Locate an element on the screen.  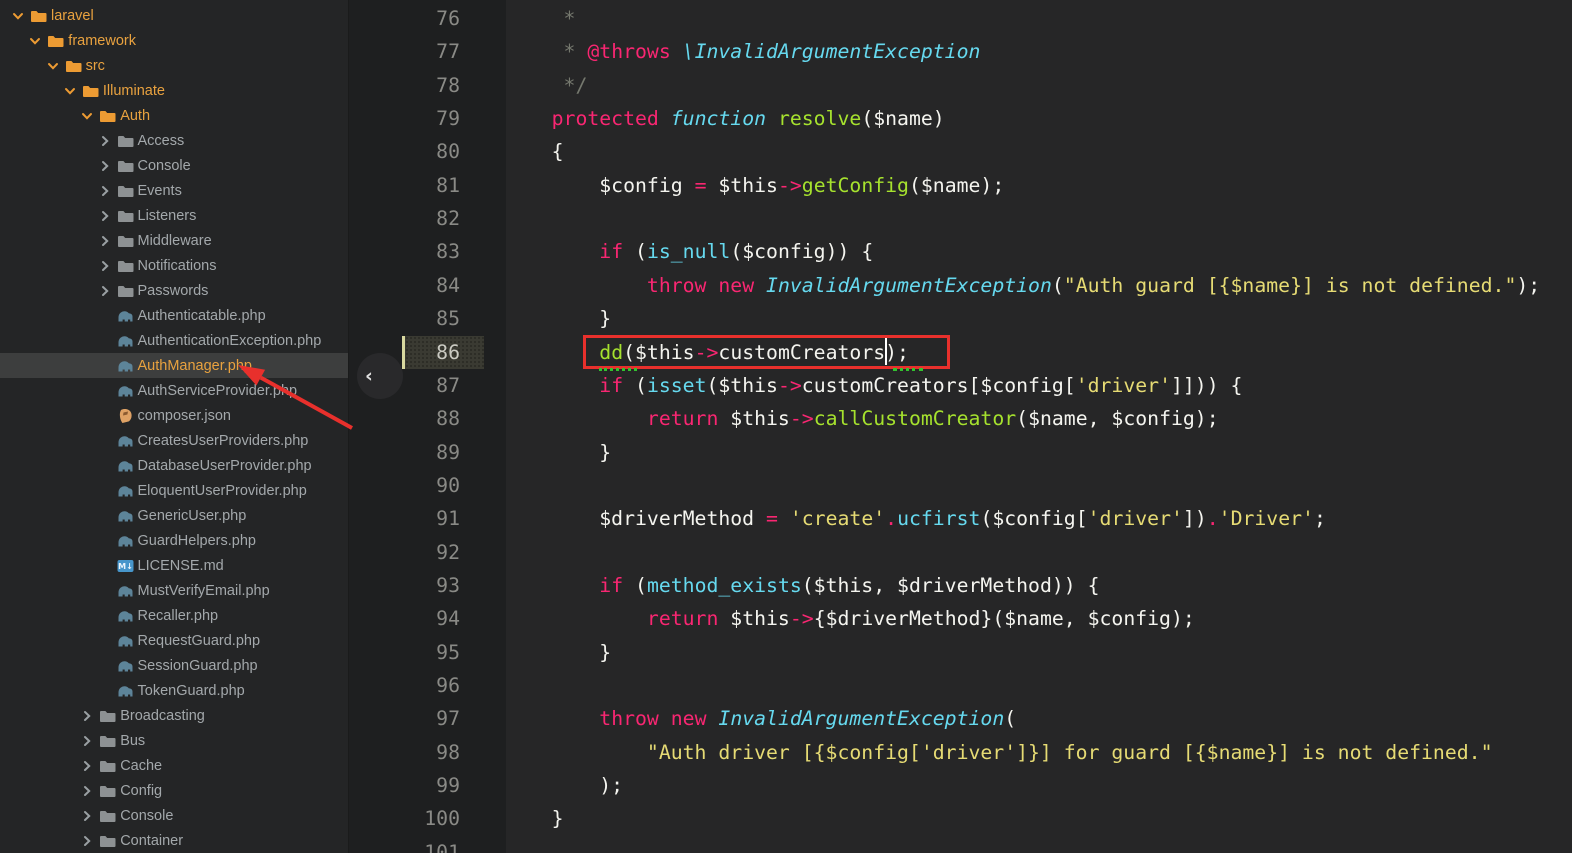
tree-item-eloquentuserprovider-php: EloquentUserProvider.php is located at coordinates (174, 490).